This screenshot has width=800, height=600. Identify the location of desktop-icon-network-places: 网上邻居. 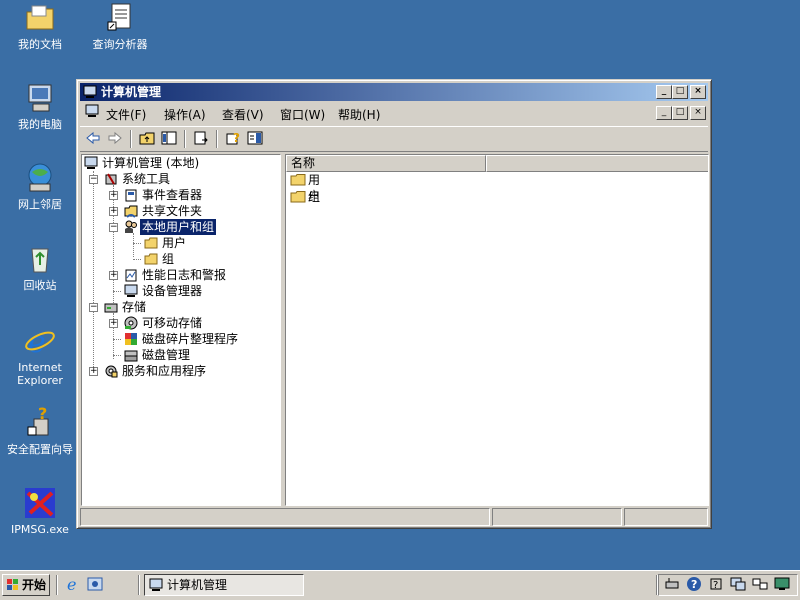
(40, 186).